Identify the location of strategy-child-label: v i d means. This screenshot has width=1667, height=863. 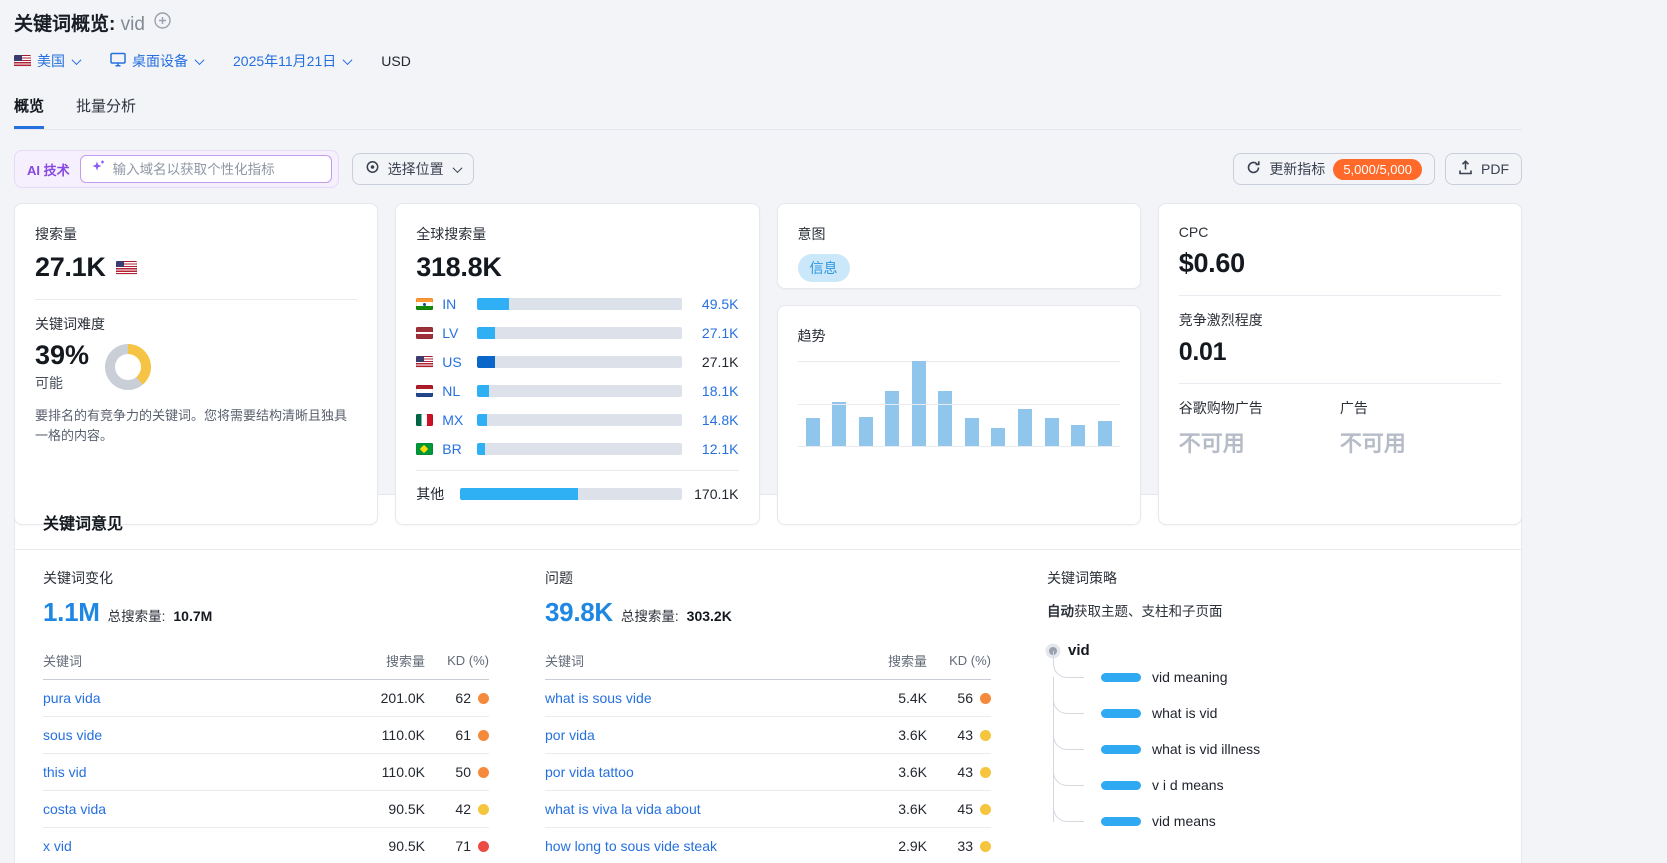
(1188, 785).